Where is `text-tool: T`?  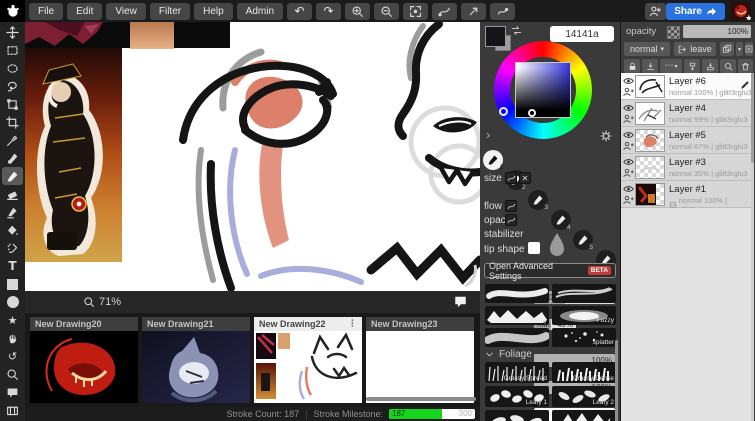
text-tool: T is located at coordinates (12, 266).